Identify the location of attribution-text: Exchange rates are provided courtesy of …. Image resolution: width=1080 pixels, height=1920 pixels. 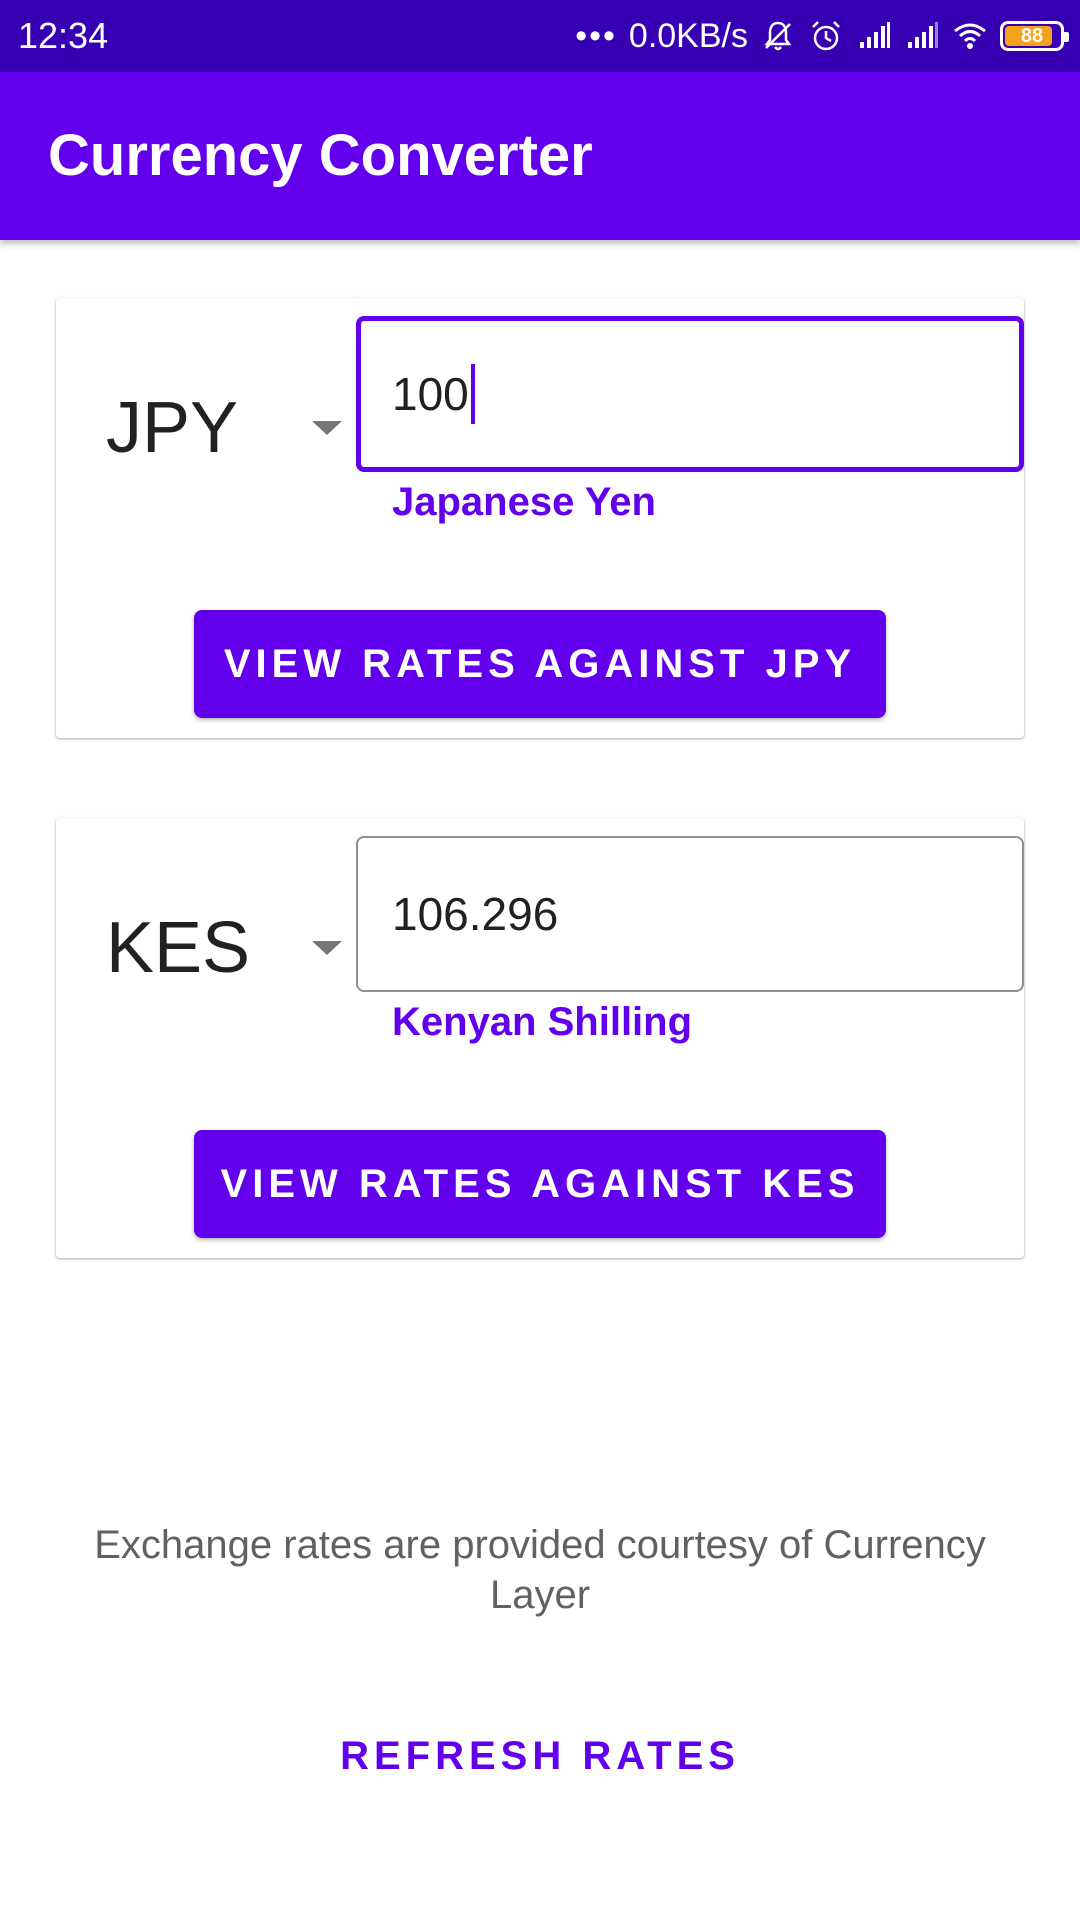
(540, 1570).